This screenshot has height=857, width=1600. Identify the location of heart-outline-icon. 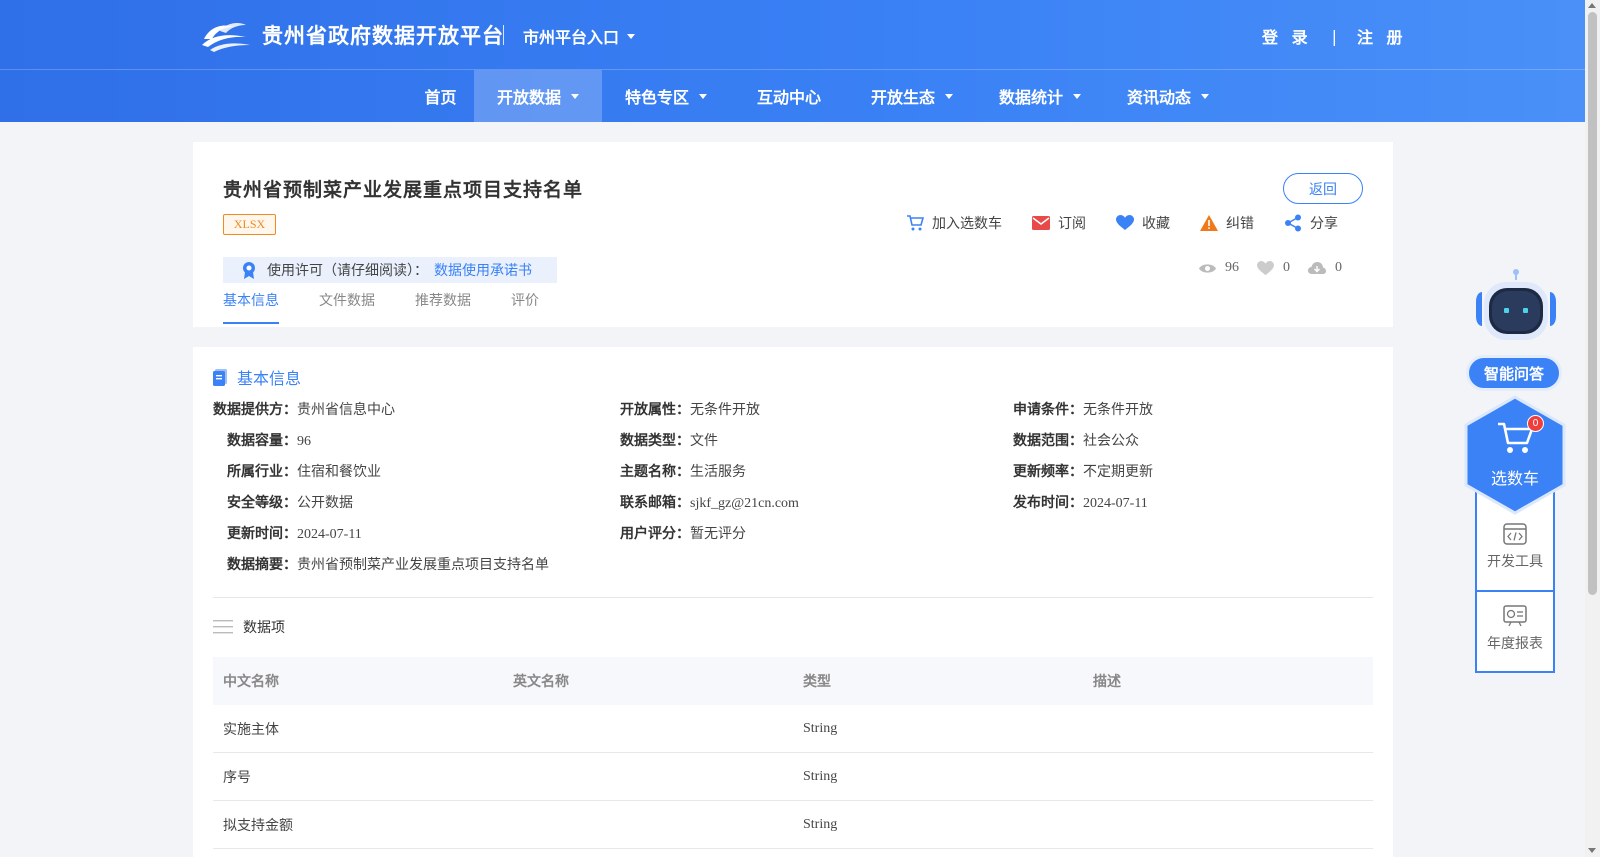
(1265, 267).